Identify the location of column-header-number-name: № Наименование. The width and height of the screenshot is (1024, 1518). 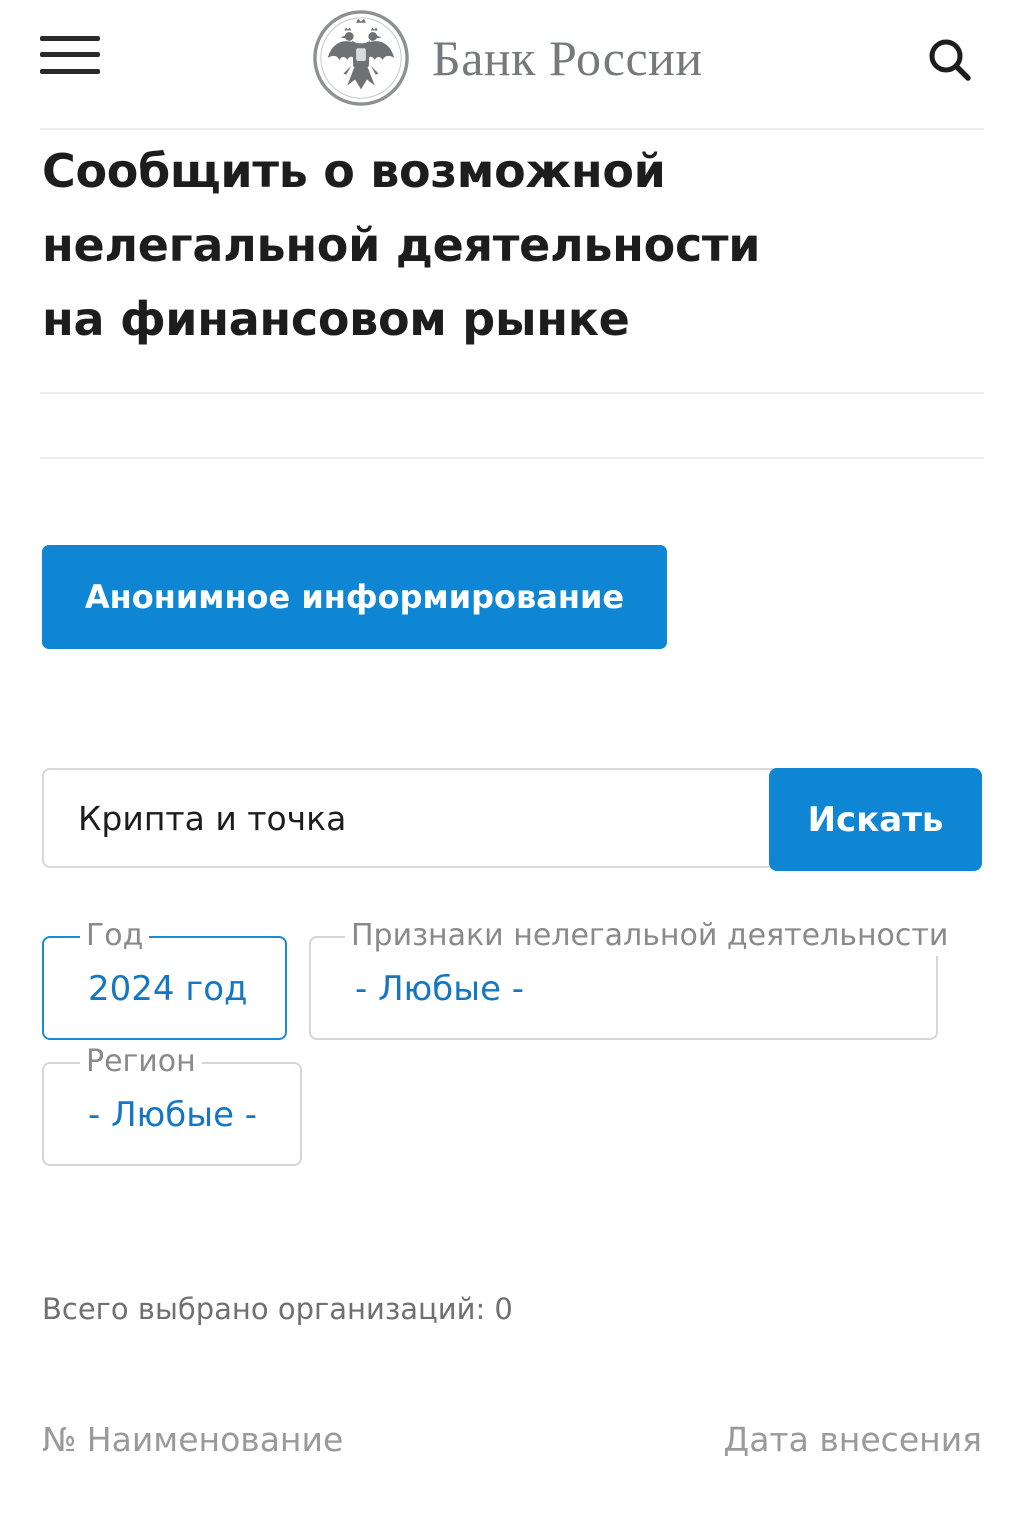
(193, 1439).